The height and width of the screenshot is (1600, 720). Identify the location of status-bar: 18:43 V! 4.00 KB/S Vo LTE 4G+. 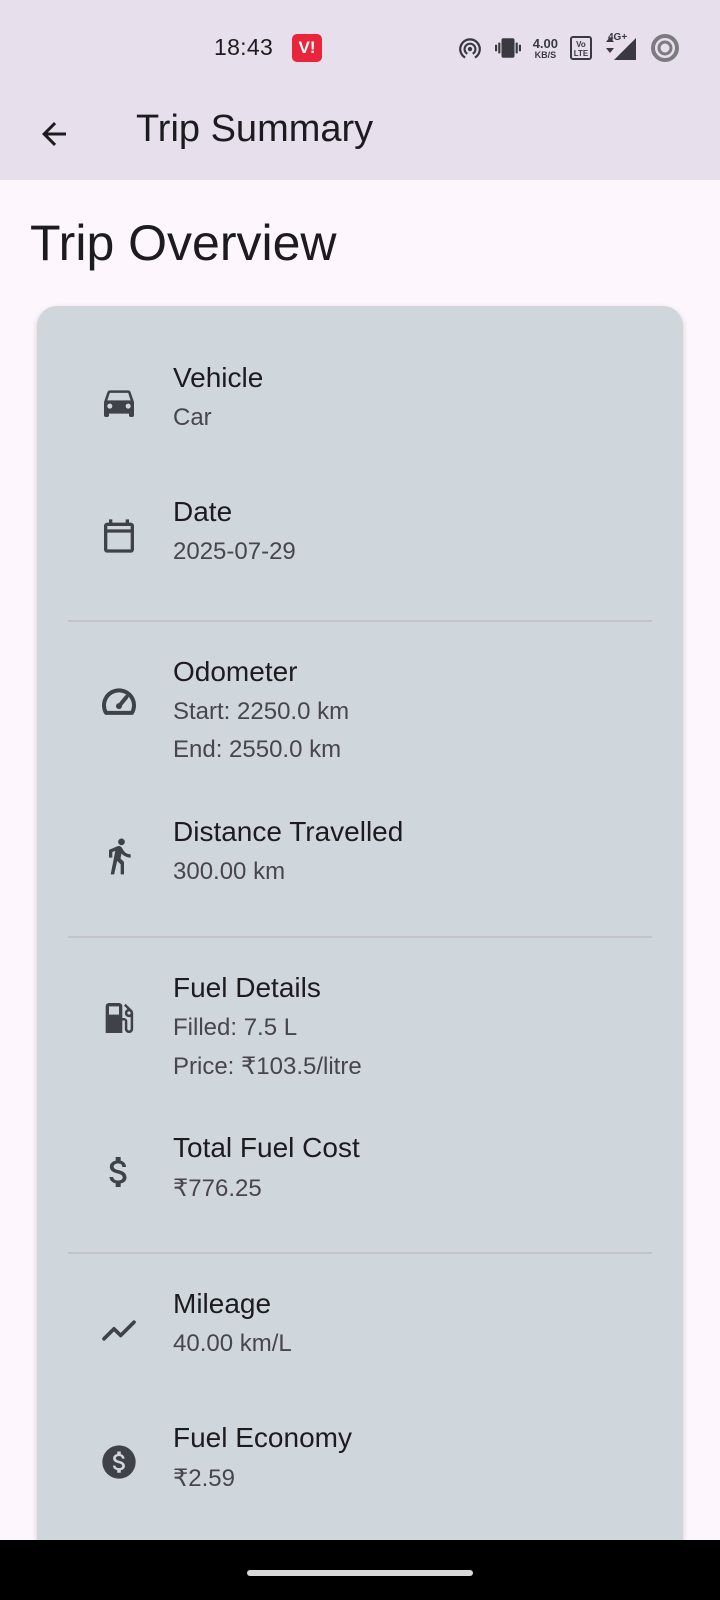
(360, 44).